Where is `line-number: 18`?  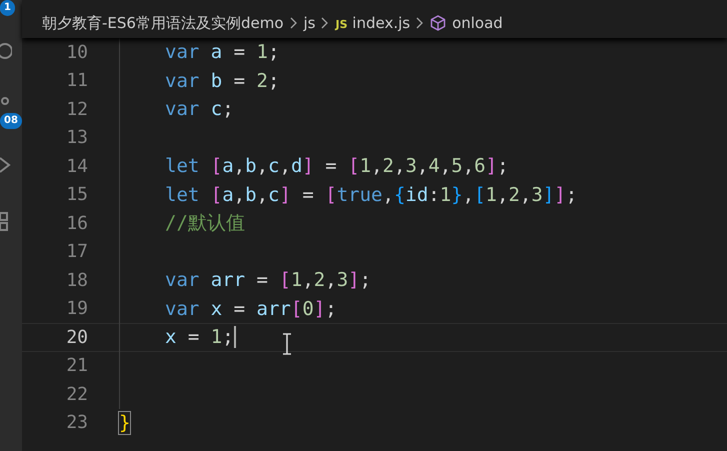 line-number: 18 is located at coordinates (76, 280).